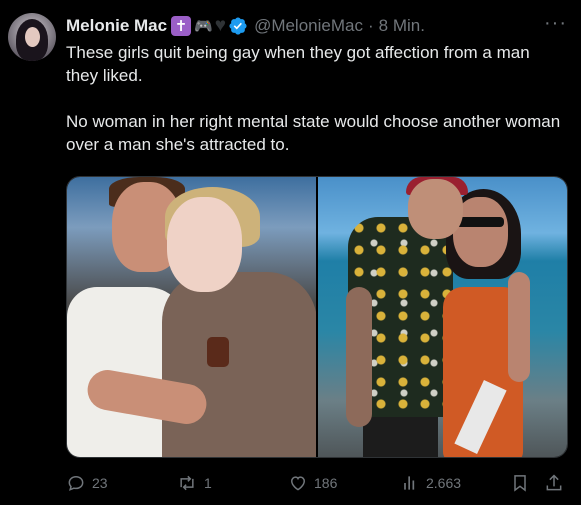 This screenshot has width=581, height=505. Describe the element at coordinates (203, 26) in the screenshot. I see `gamepad-icon: 🎮` at that location.